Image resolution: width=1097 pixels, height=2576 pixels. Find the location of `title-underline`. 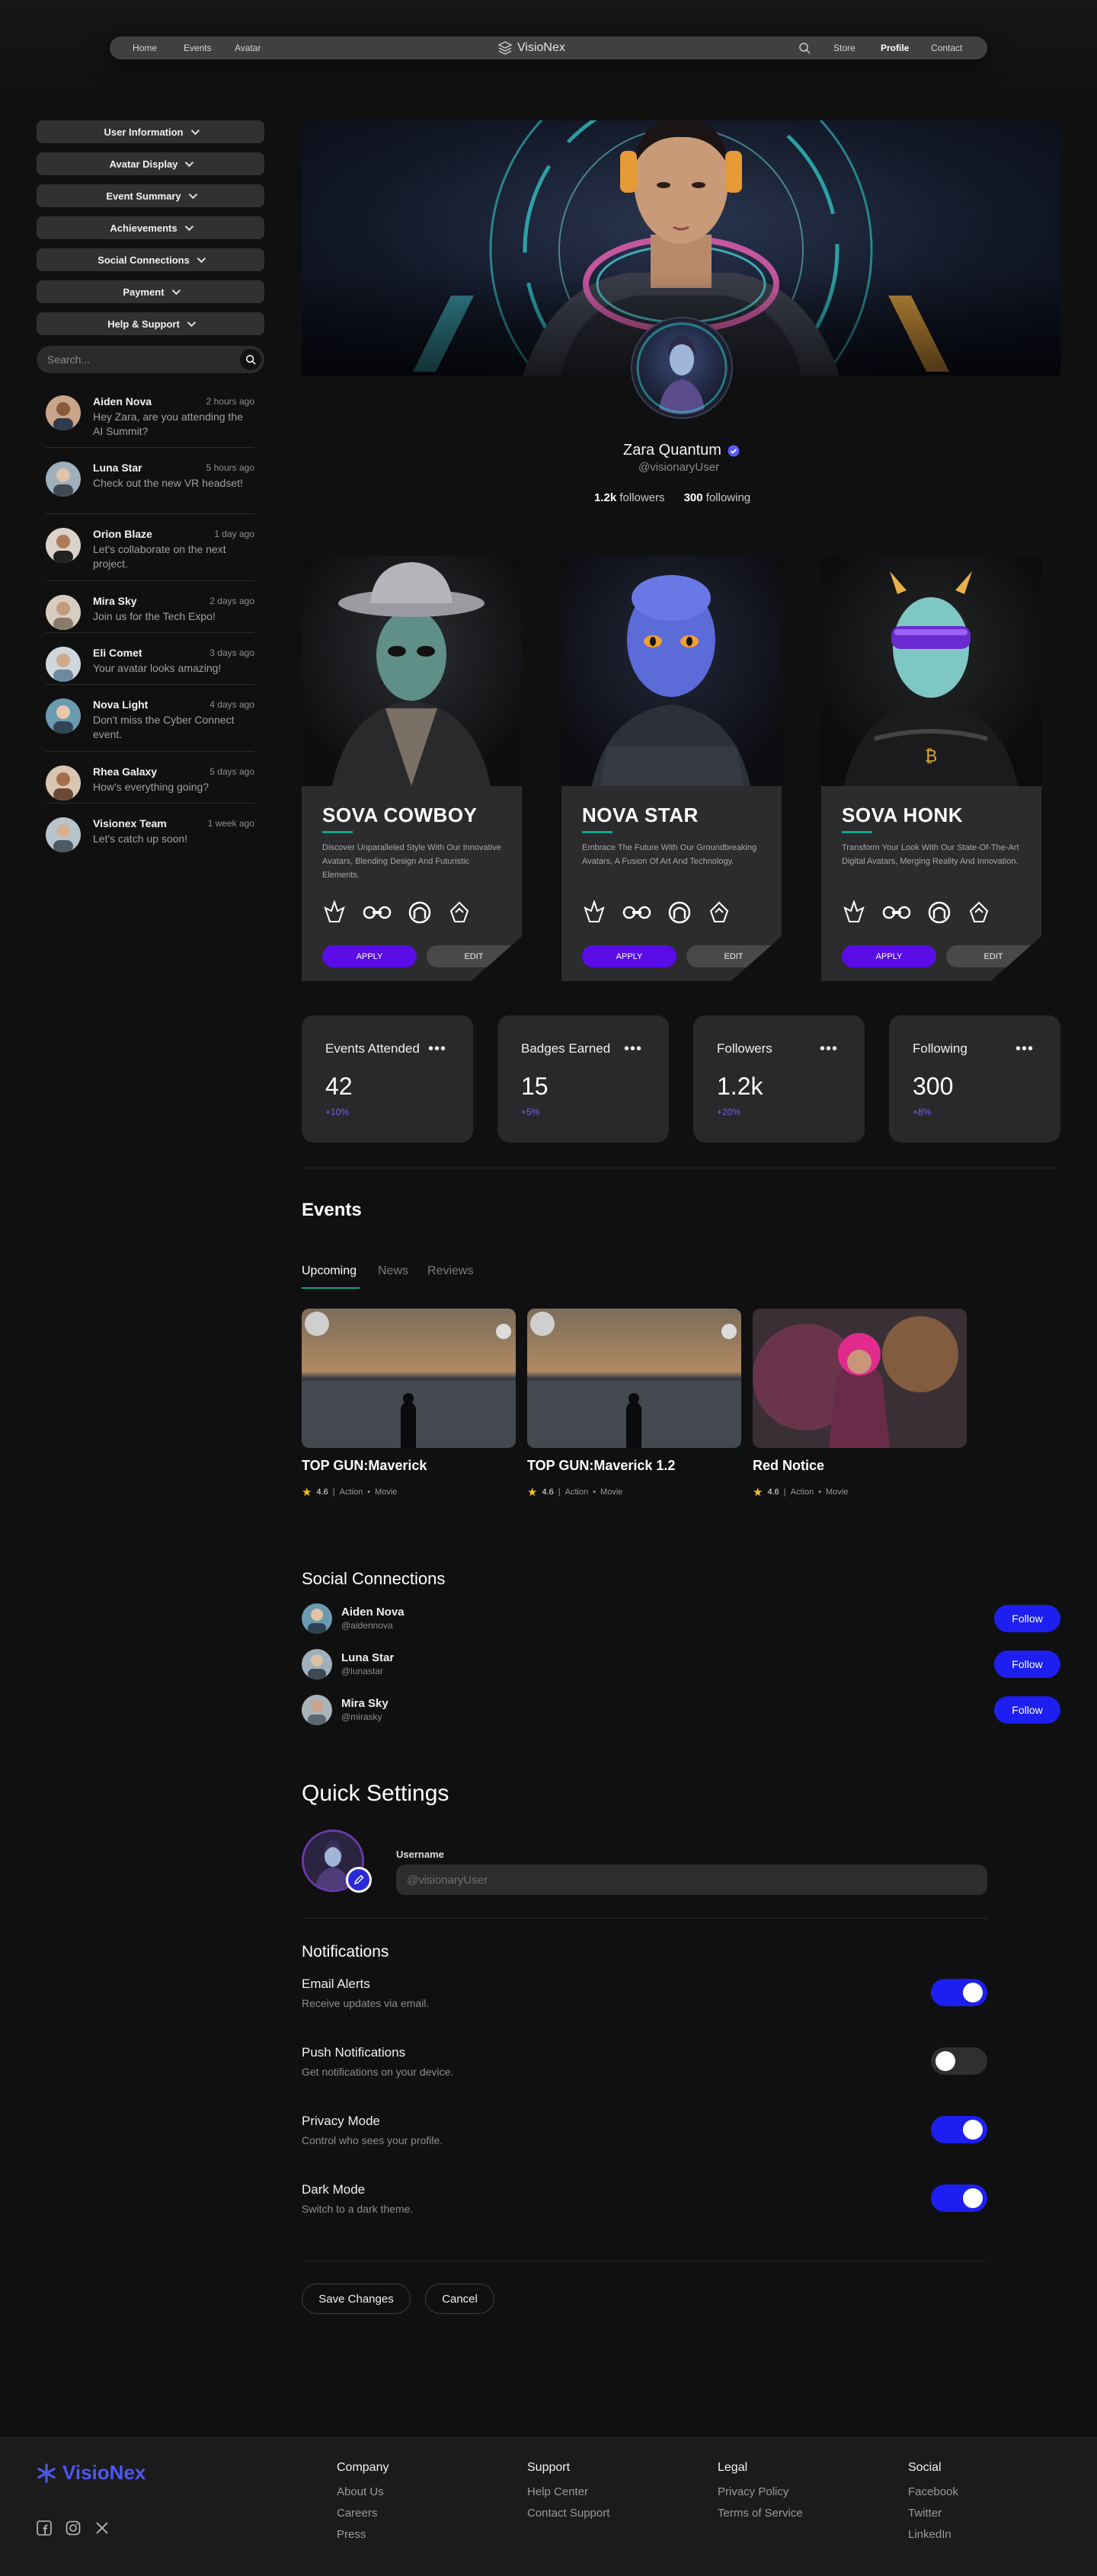

title-underline is located at coordinates (597, 832).